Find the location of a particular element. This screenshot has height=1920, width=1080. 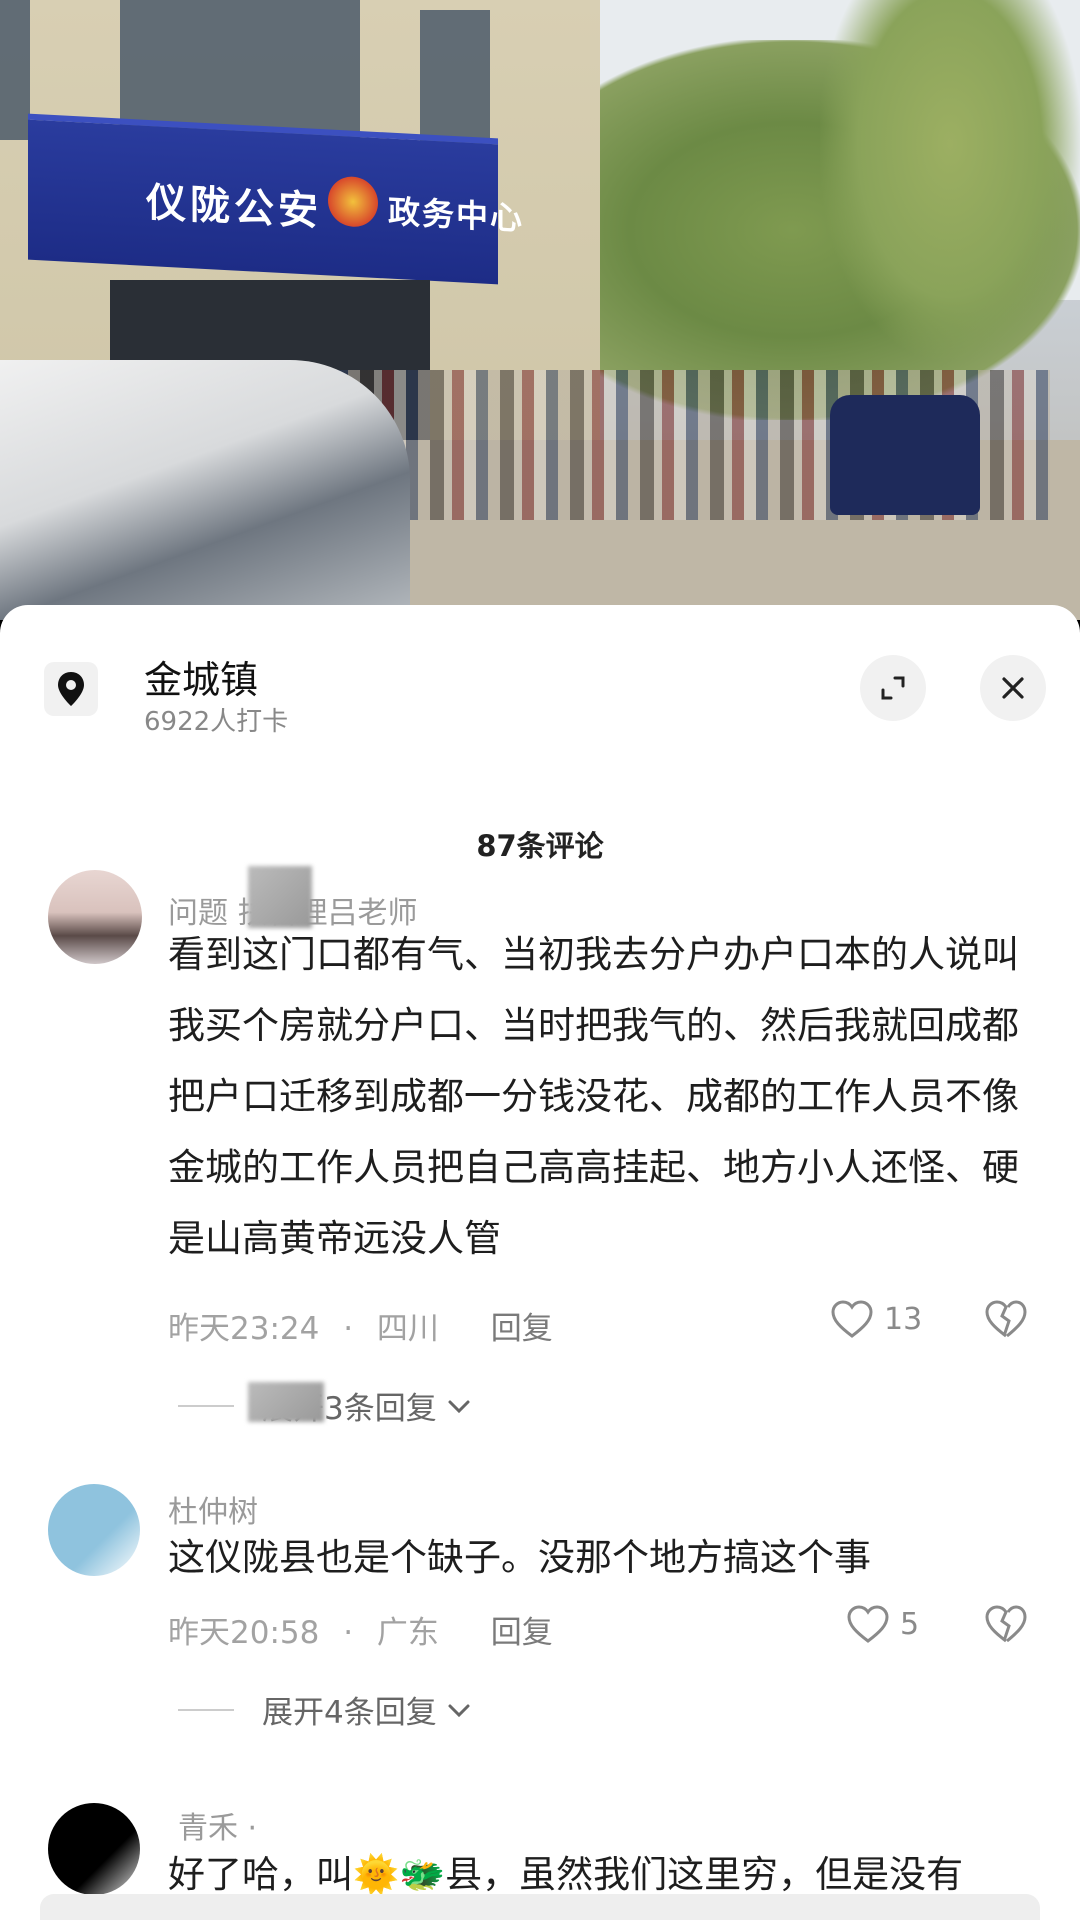

building-signboard: 仪陇公安 政务中心 is located at coordinates (276, 199).